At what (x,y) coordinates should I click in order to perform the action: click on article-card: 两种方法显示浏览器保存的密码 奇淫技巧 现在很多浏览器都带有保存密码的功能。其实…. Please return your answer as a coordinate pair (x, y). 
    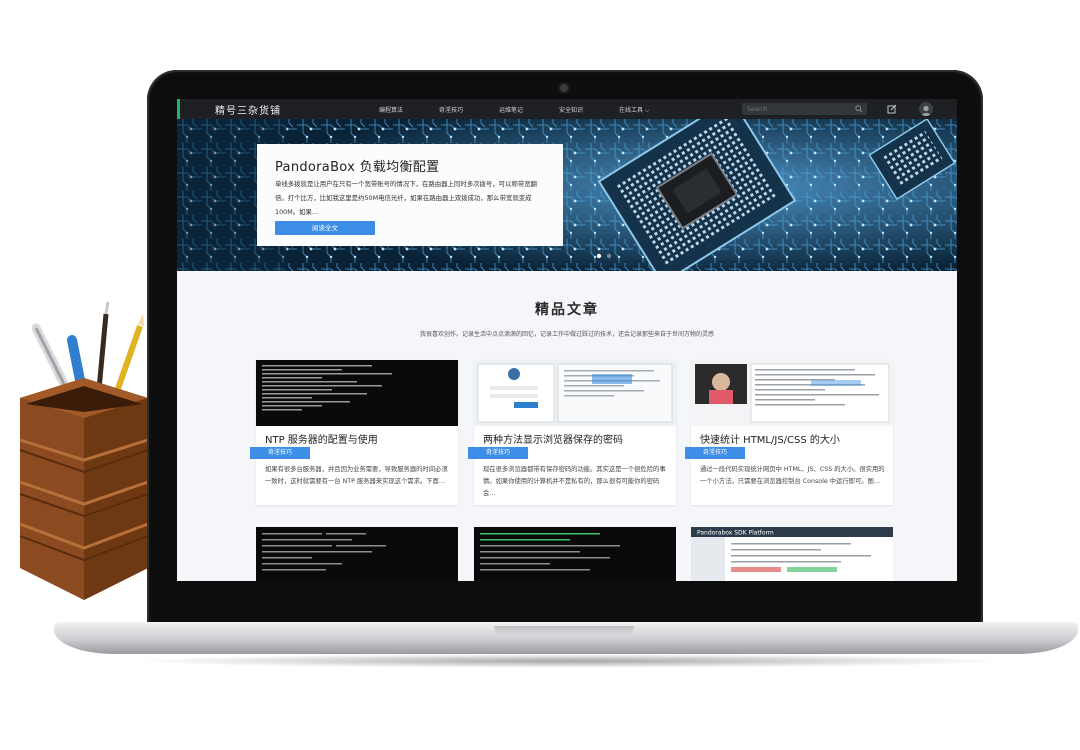
    Looking at the image, I should click on (572, 432).